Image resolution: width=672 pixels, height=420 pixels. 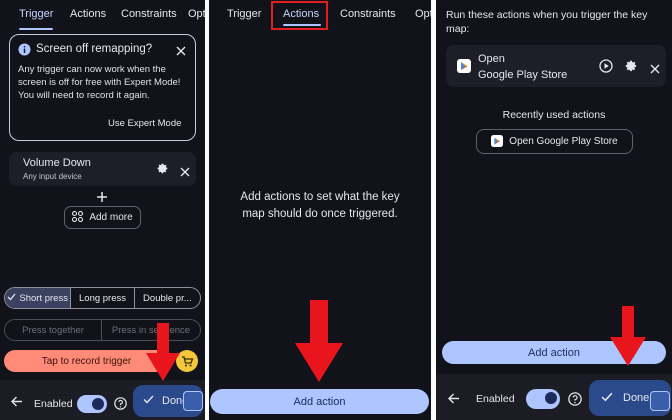 I want to click on press-together-option: Press together, so click(x=54, y=330).